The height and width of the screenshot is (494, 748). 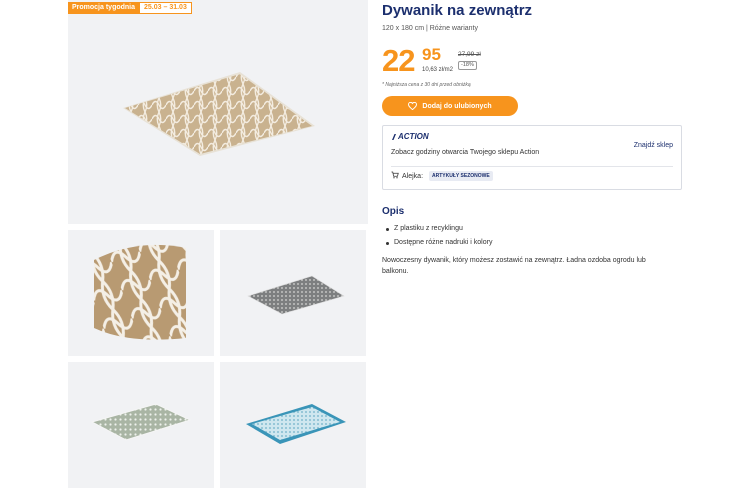 What do you see at coordinates (438, 70) in the screenshot?
I see `unit-price: 10,63 zł/m2` at bounding box center [438, 70].